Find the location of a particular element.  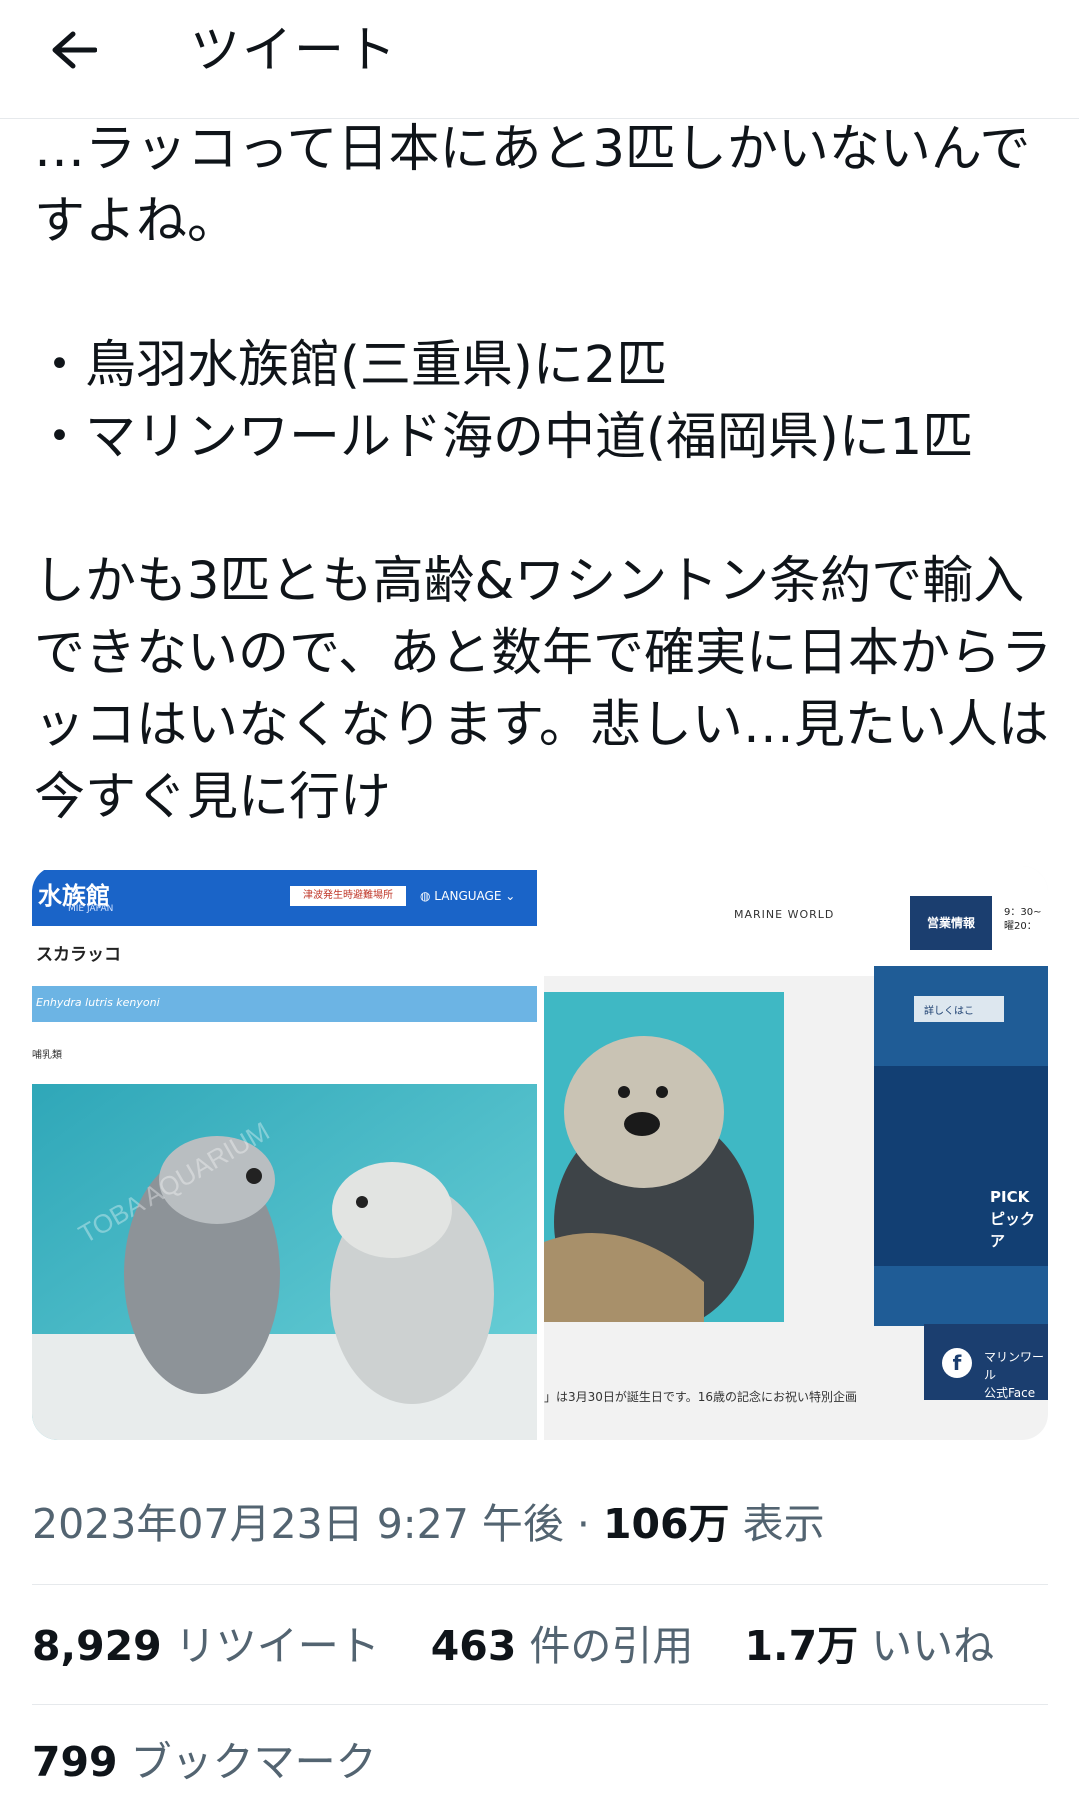

language-label: LANGUAGE is located at coordinates (468, 896).